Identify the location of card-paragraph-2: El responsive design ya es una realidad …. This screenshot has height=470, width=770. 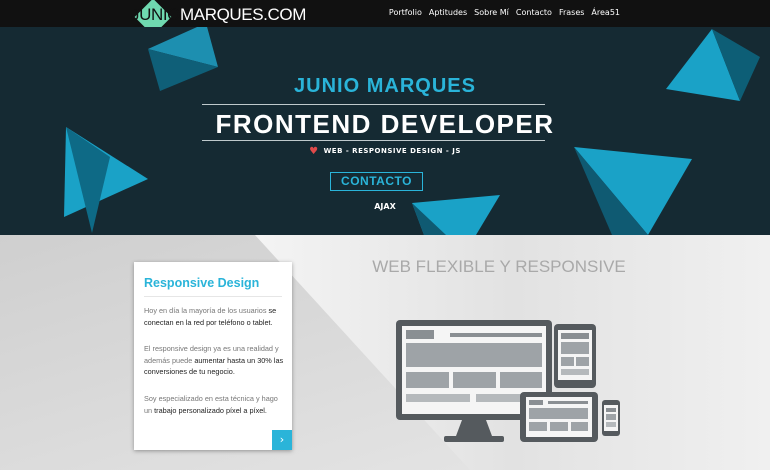
(215, 360).